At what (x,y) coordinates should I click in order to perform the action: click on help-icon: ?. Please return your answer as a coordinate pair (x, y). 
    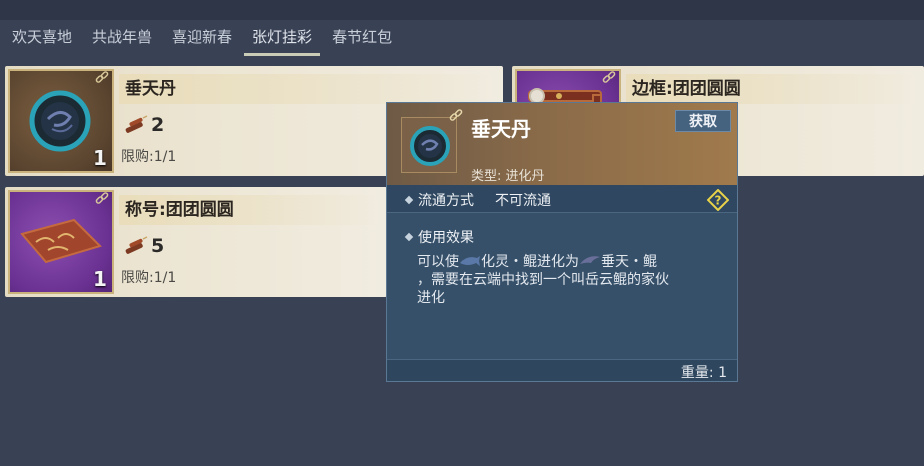
    Looking at the image, I should click on (718, 200).